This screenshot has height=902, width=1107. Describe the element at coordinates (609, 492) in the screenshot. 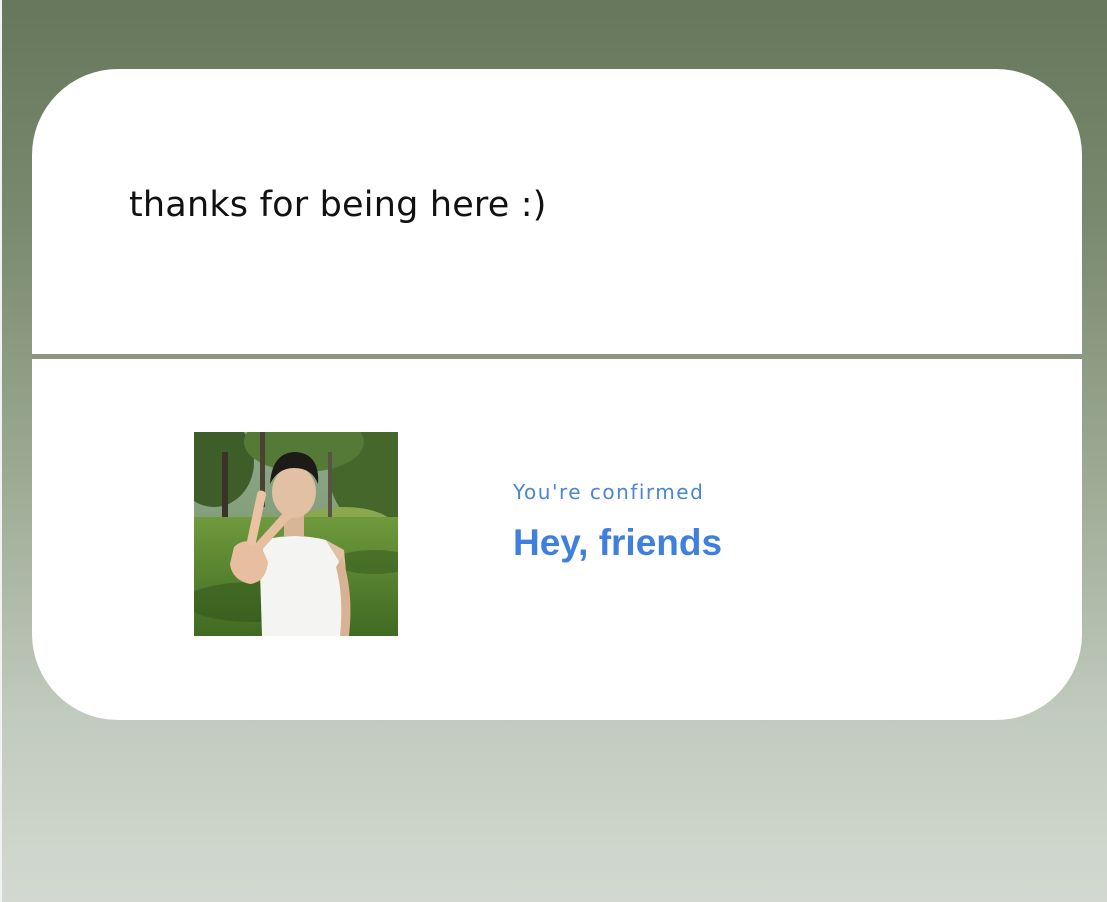

I see `confirmation-subtitle: You're confirmed` at that location.